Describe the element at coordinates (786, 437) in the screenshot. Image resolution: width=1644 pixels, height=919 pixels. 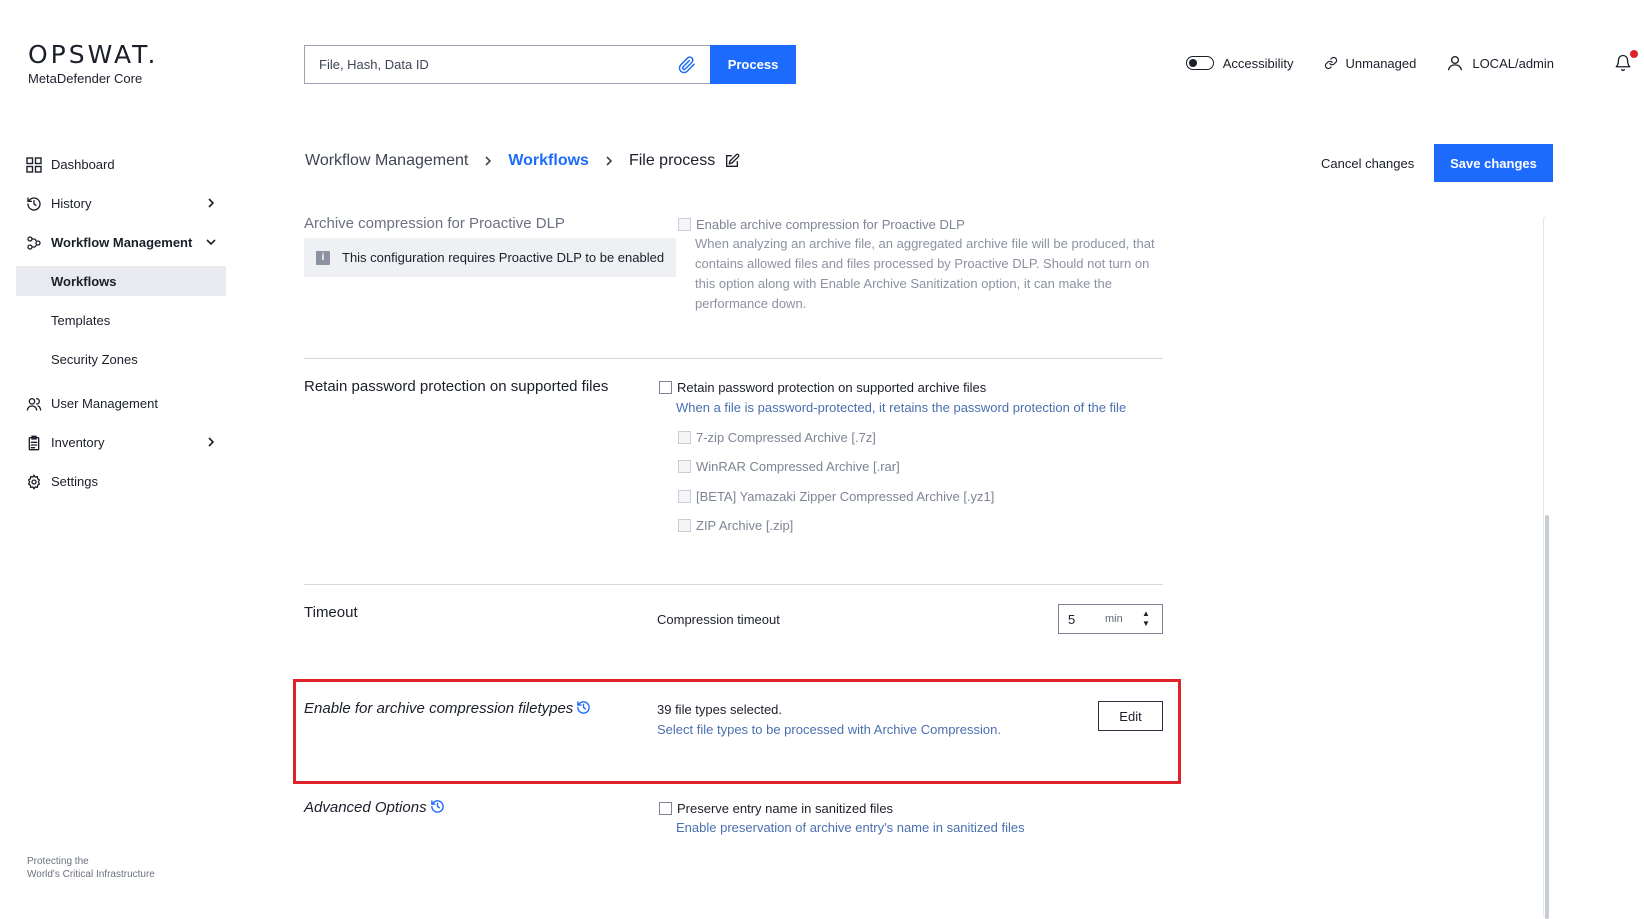
I see `checkbox-label: 7-zip Compressed Archive [.7z]` at that location.